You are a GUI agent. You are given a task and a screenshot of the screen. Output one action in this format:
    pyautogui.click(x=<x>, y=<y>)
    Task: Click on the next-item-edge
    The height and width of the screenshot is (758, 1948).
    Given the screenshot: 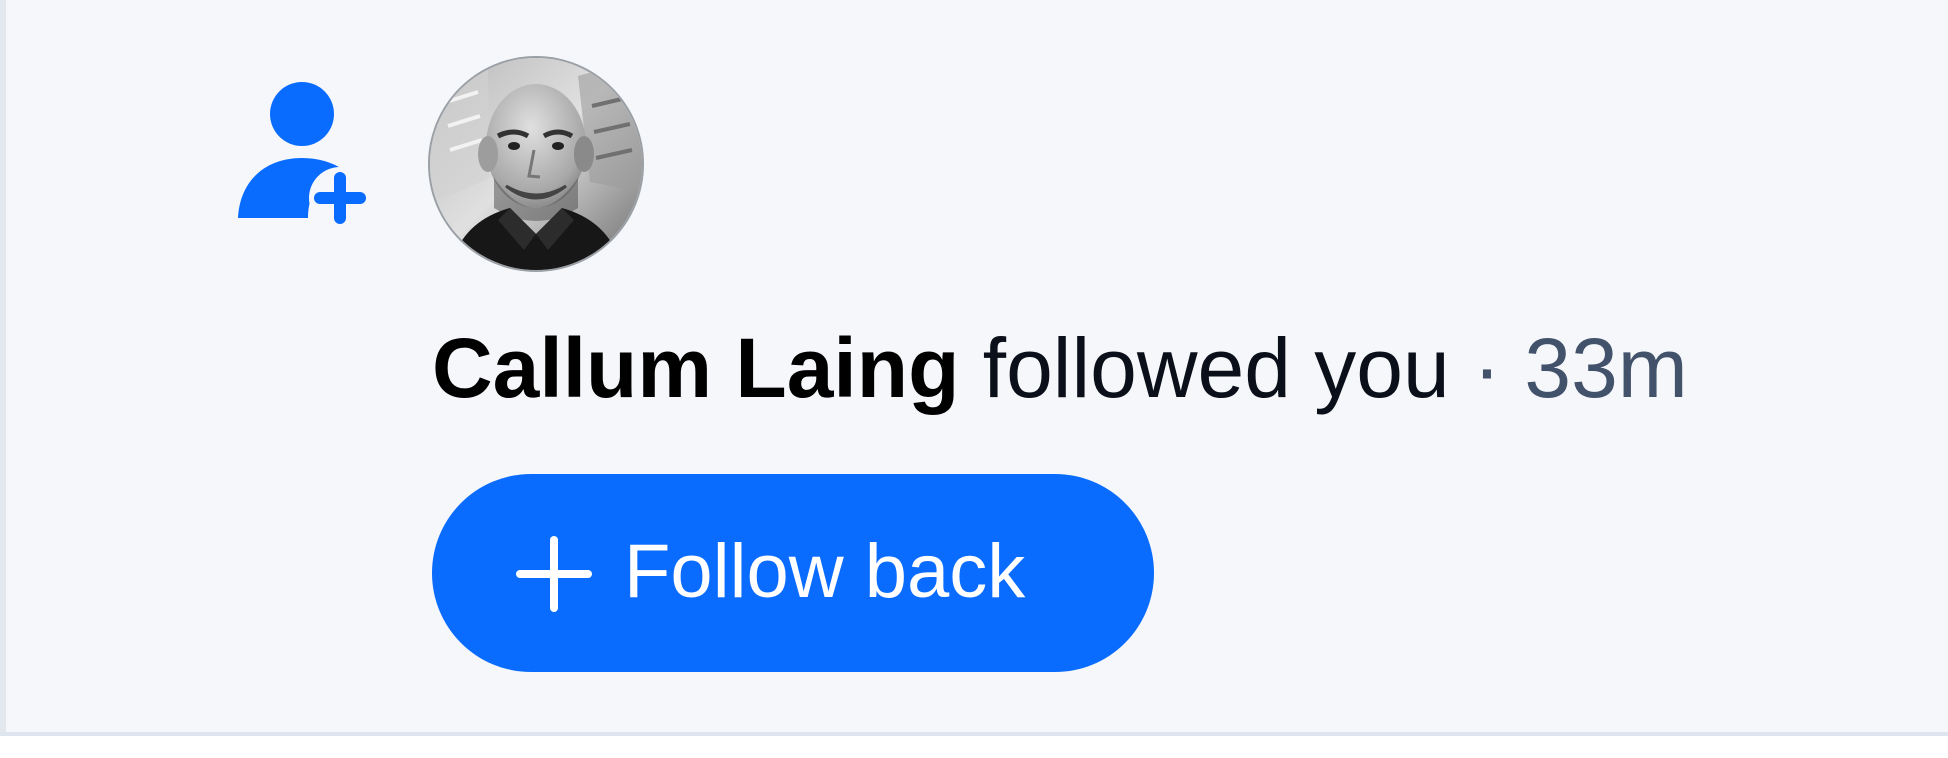 What is the action you would take?
    pyautogui.click(x=974, y=747)
    